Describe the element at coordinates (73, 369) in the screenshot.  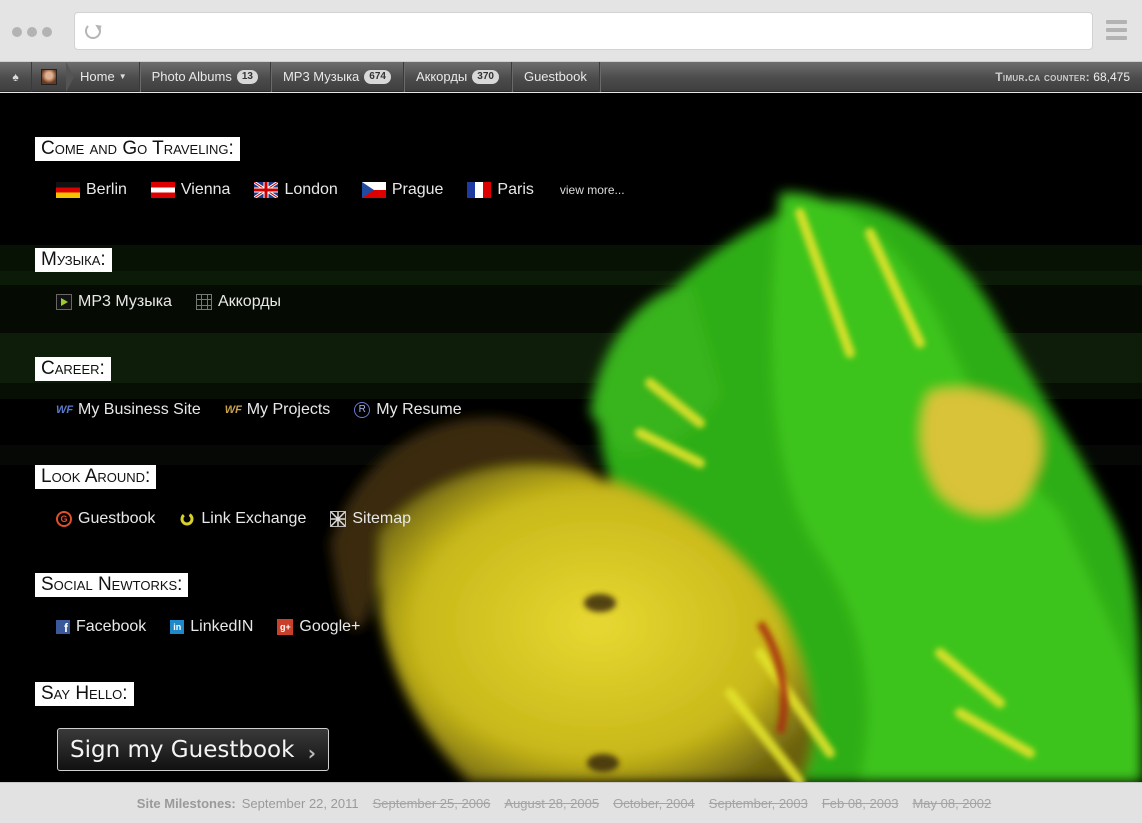
I see `section-title-career: Career:` at that location.